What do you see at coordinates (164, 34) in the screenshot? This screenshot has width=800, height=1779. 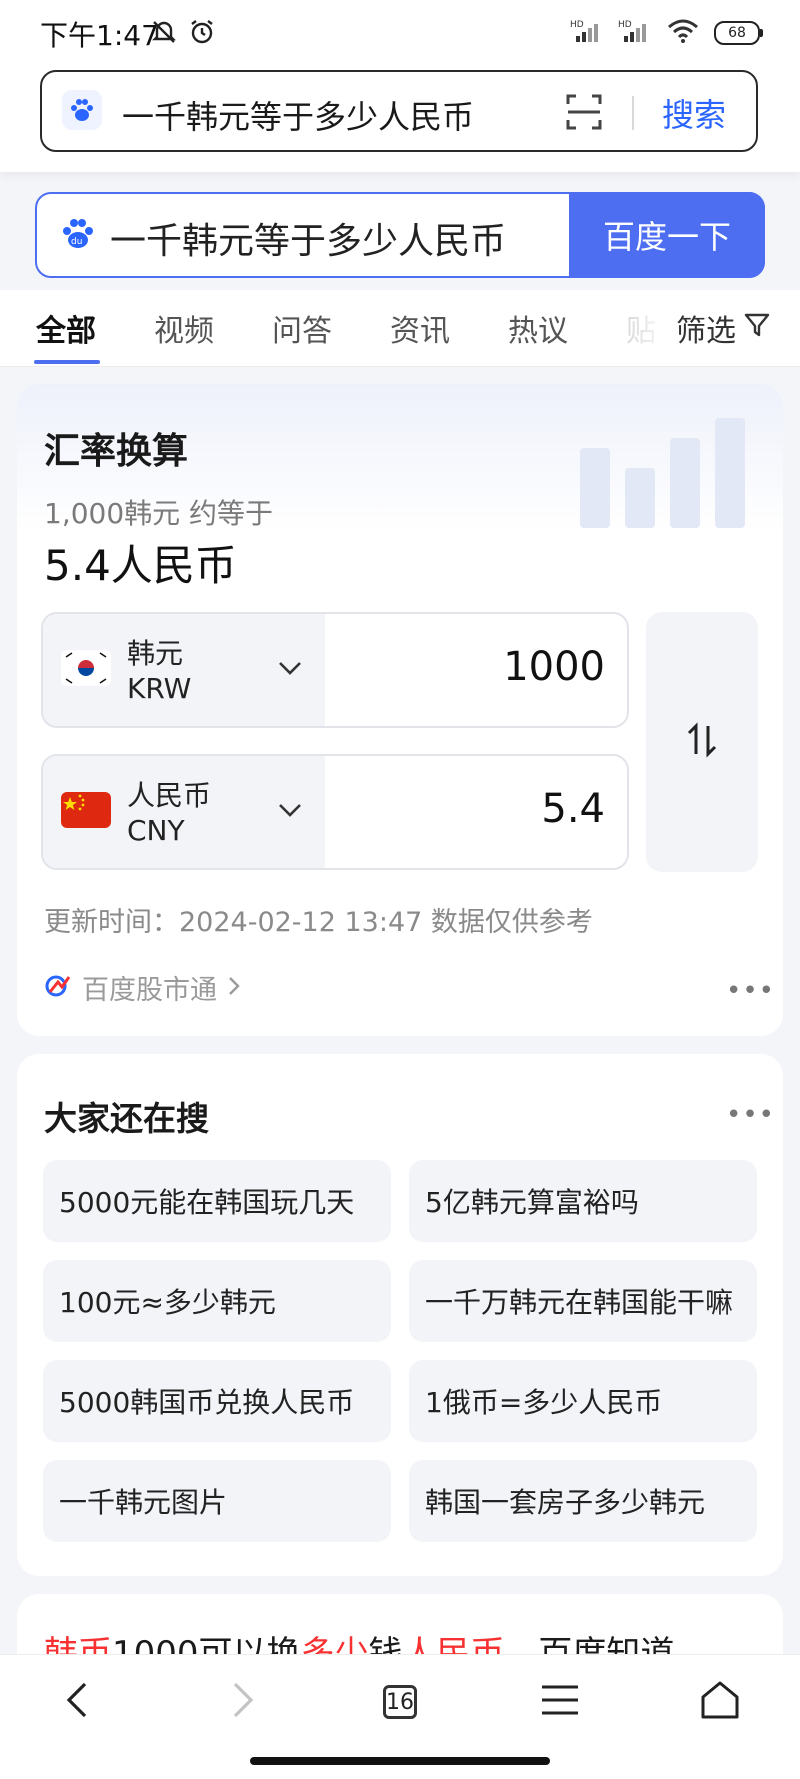 I see `mute-icon` at bounding box center [164, 34].